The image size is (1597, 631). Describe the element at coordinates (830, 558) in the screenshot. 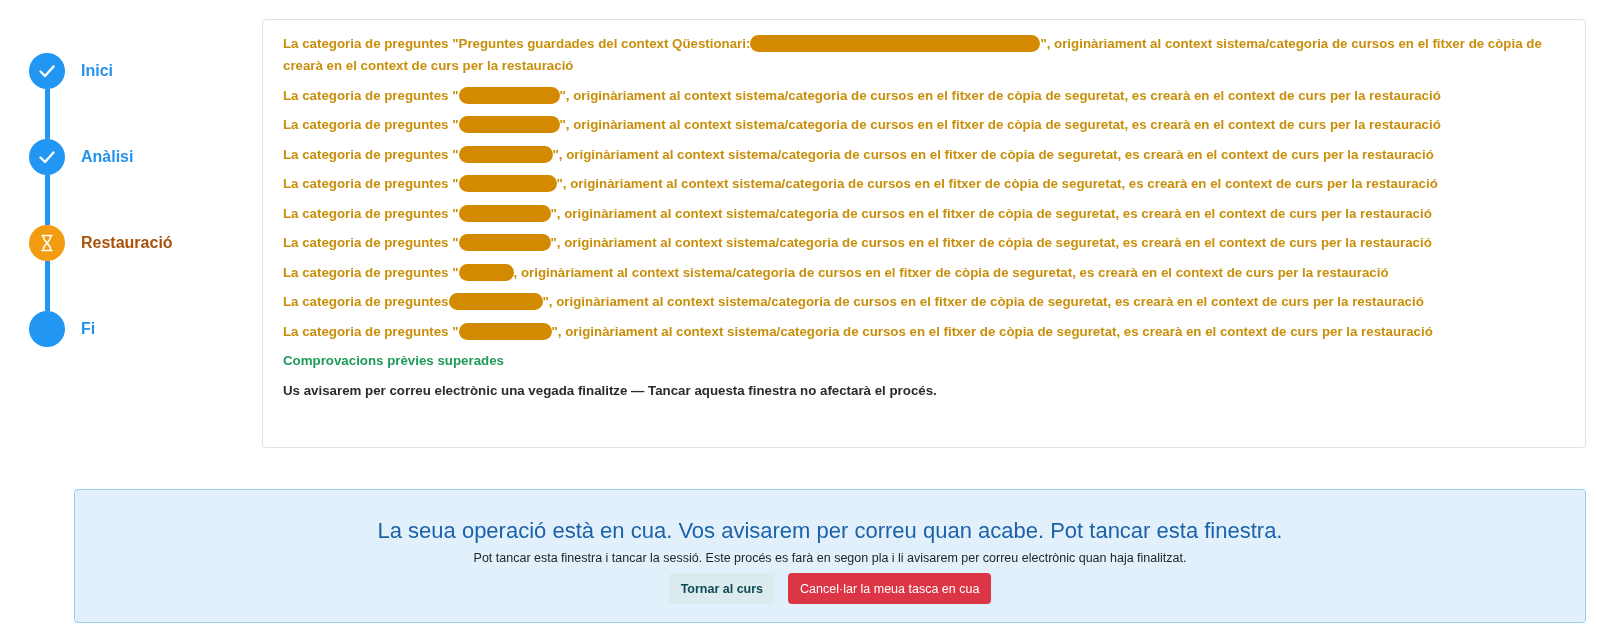

I see `notice-message: Pot tancar esta finestra i tancar la sessió. Este procés es farà en segon pla i li avisarem per correu electrònic quan haja finalitzat.` at that location.